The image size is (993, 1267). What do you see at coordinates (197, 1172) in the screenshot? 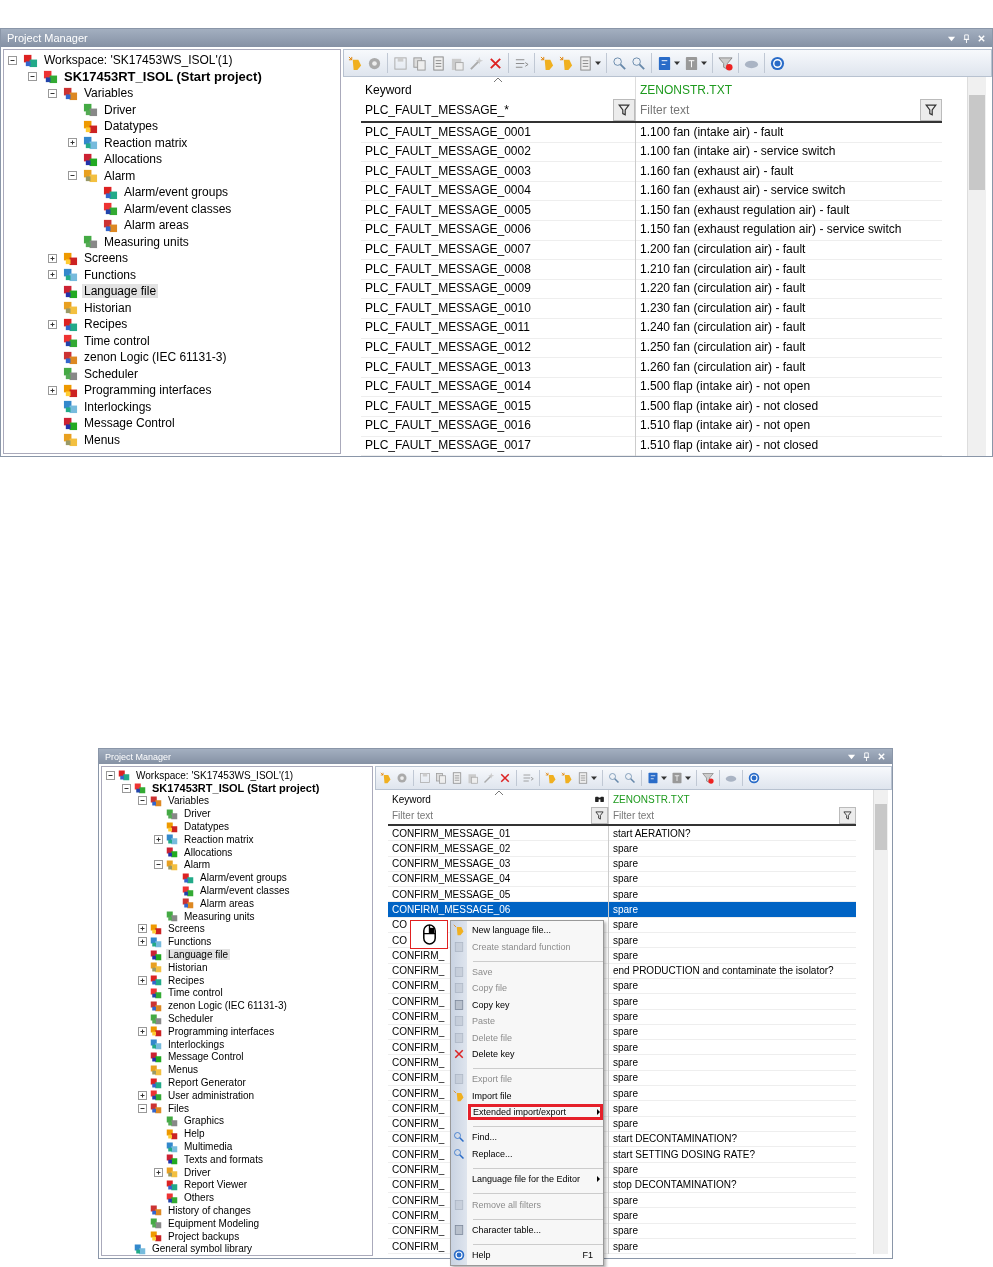
I see `tree-item: Driver` at bounding box center [197, 1172].